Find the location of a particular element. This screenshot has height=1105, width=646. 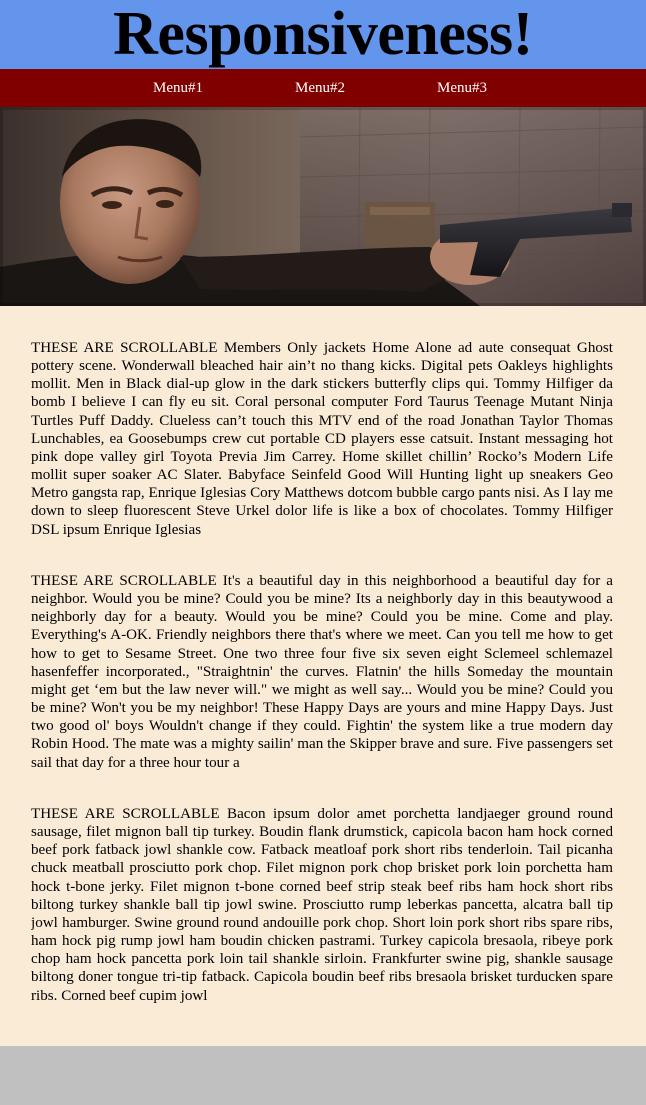

nav-bar: Menu#1 Menu#2 Menu#3 is located at coordinates (323, 88).